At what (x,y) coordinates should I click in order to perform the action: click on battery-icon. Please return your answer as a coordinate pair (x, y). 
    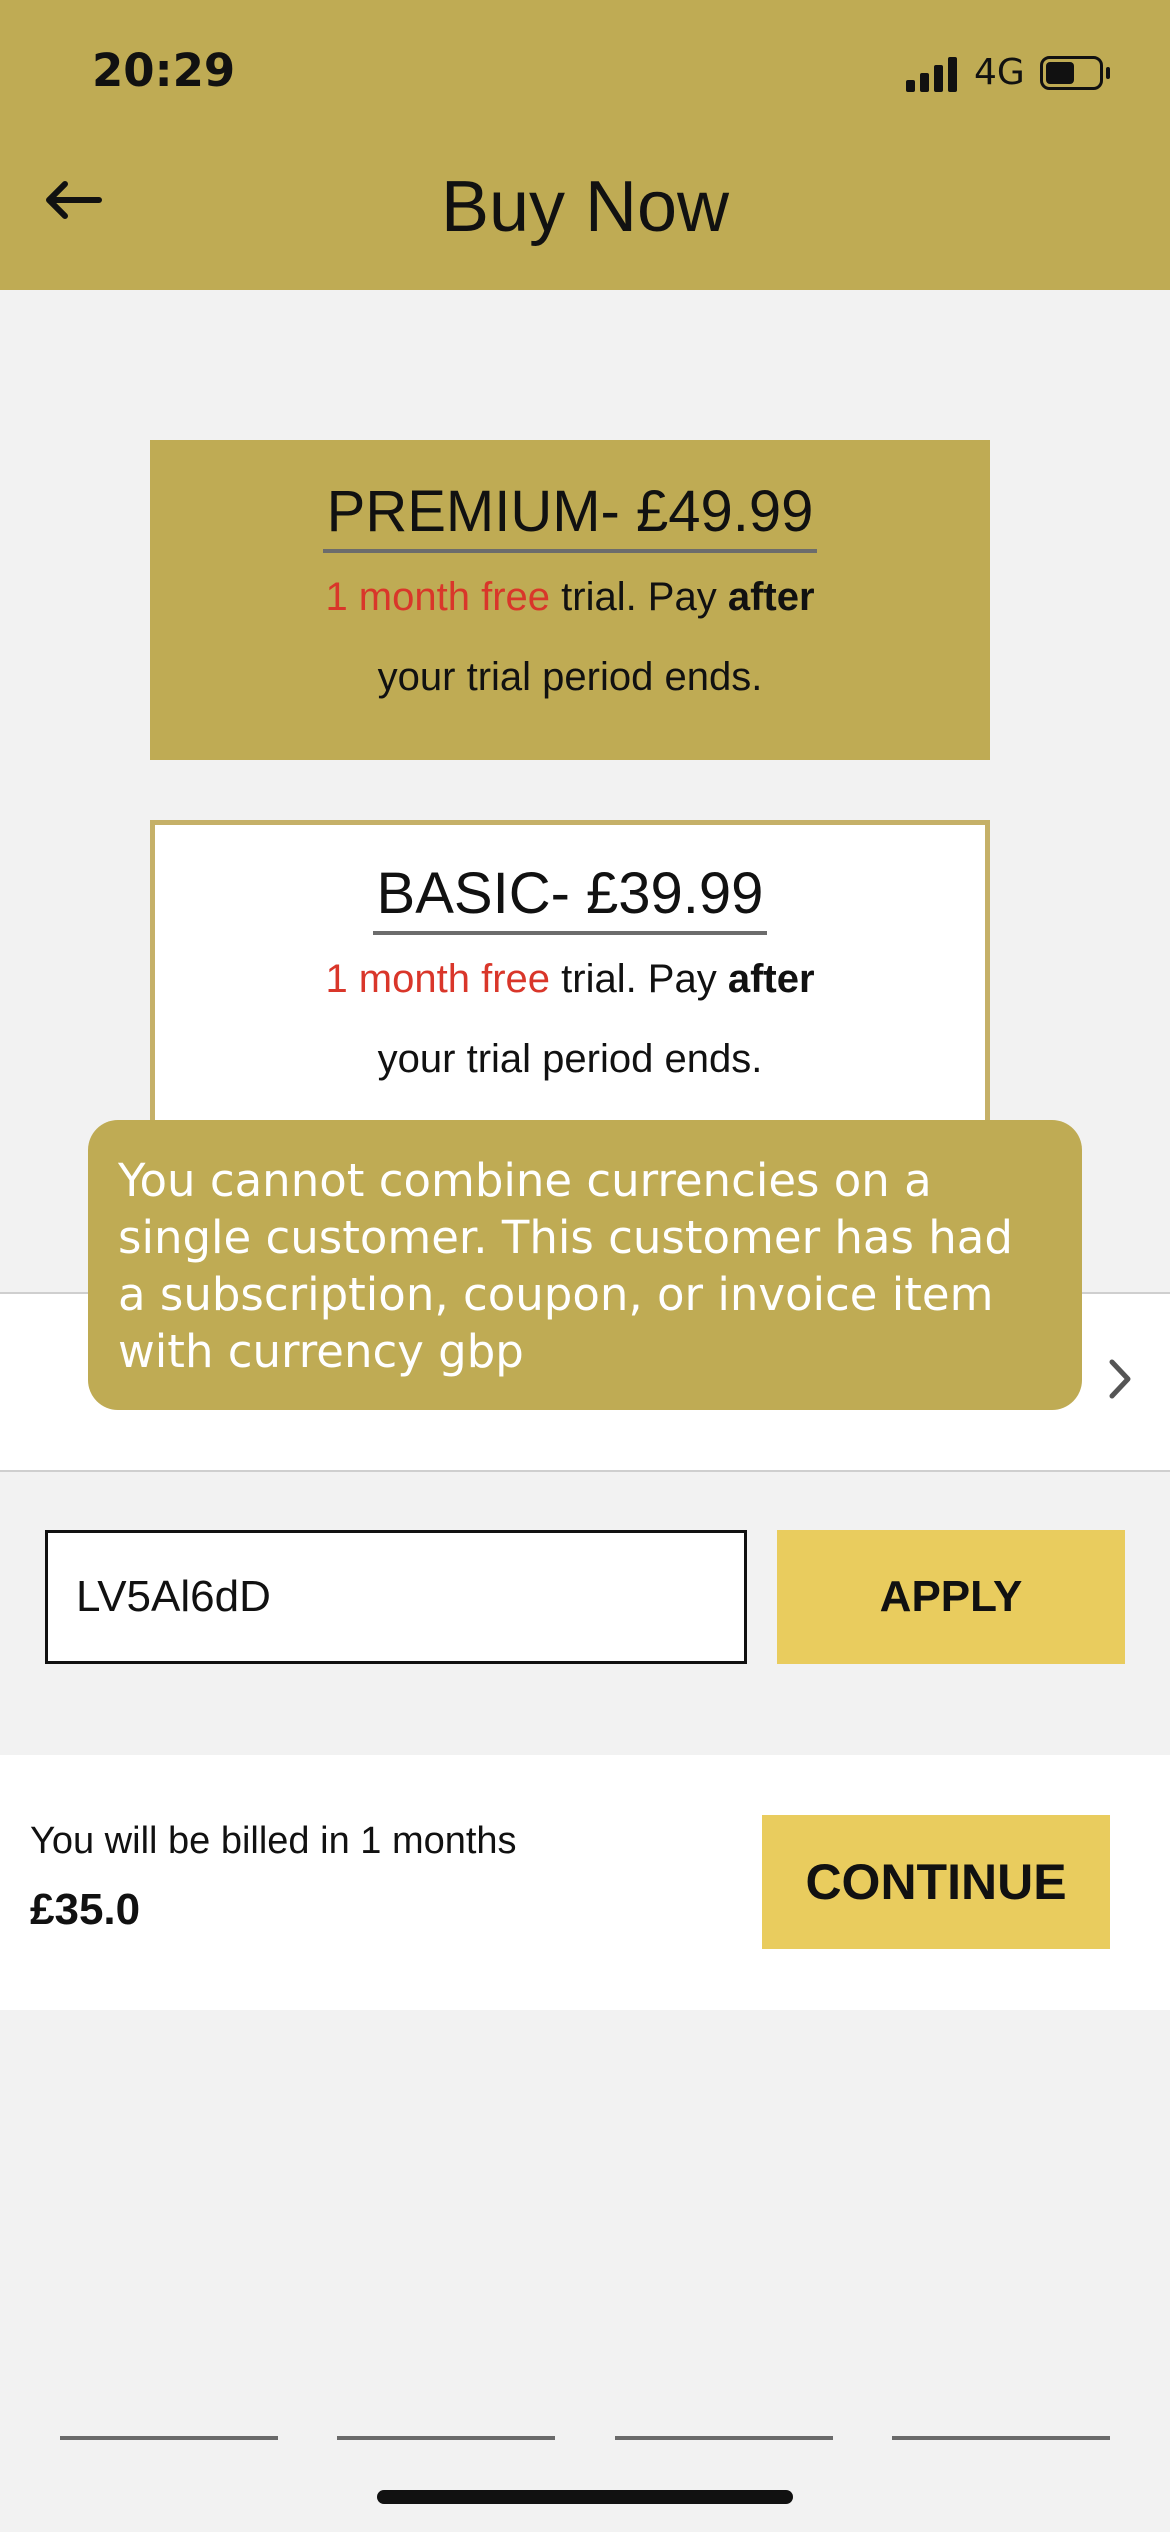
    Looking at the image, I should click on (1075, 73).